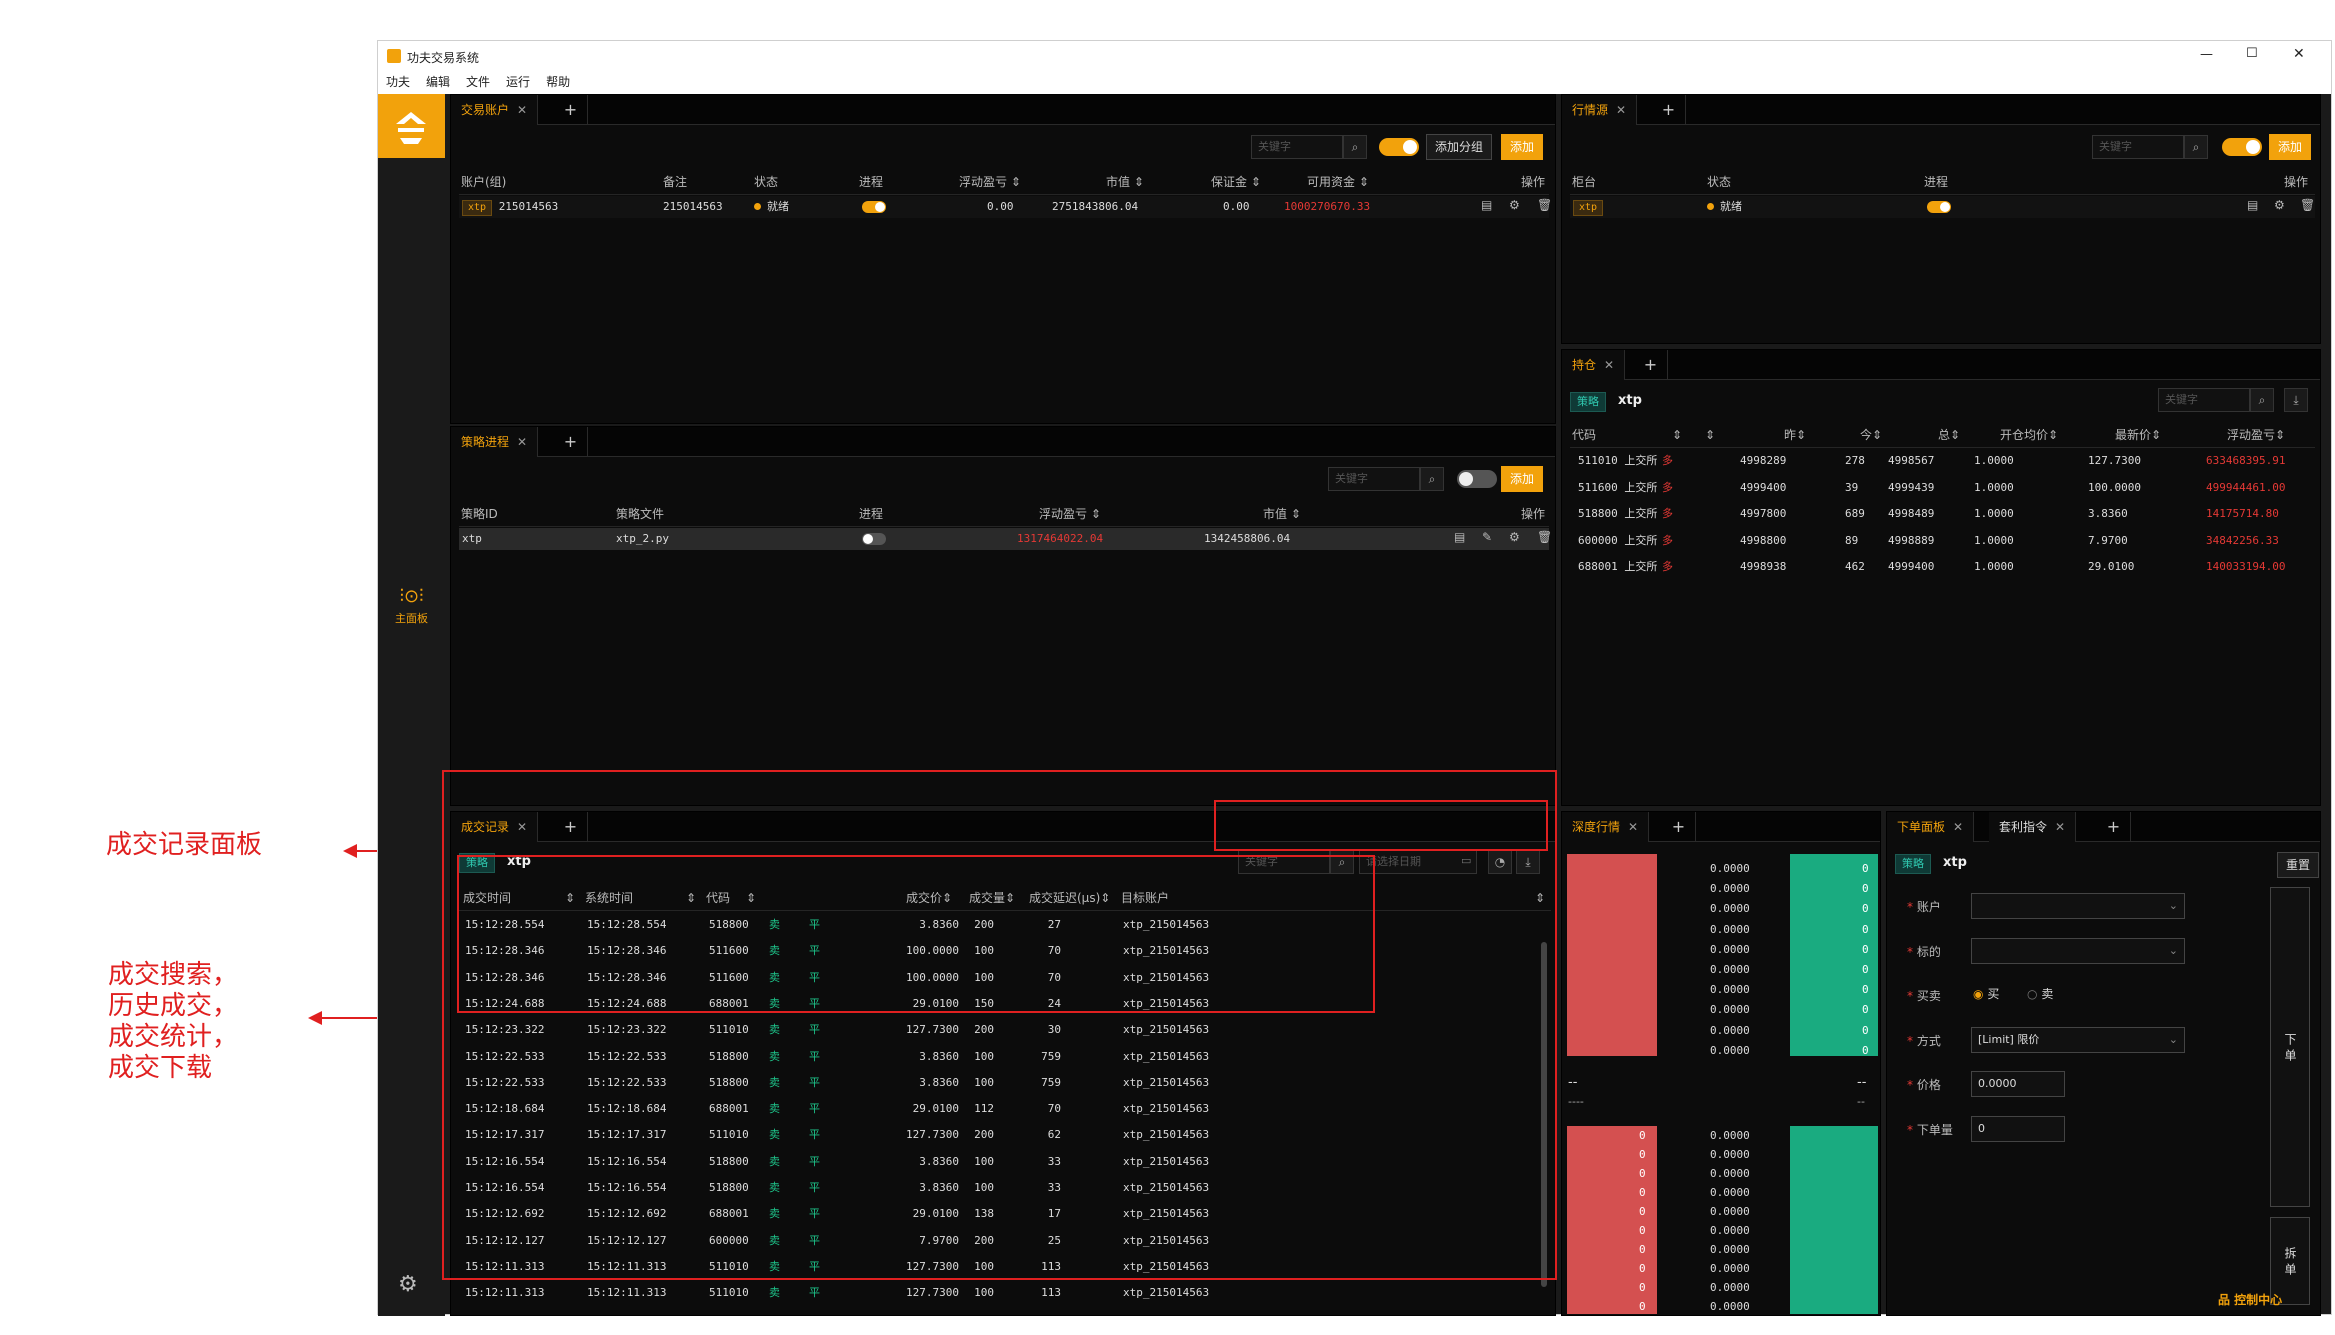 The height and width of the screenshot is (1335, 2335). What do you see at coordinates (2078, 1040) in the screenshot?
I see `order-type-select: [Limit] 限价 ⌄` at bounding box center [2078, 1040].